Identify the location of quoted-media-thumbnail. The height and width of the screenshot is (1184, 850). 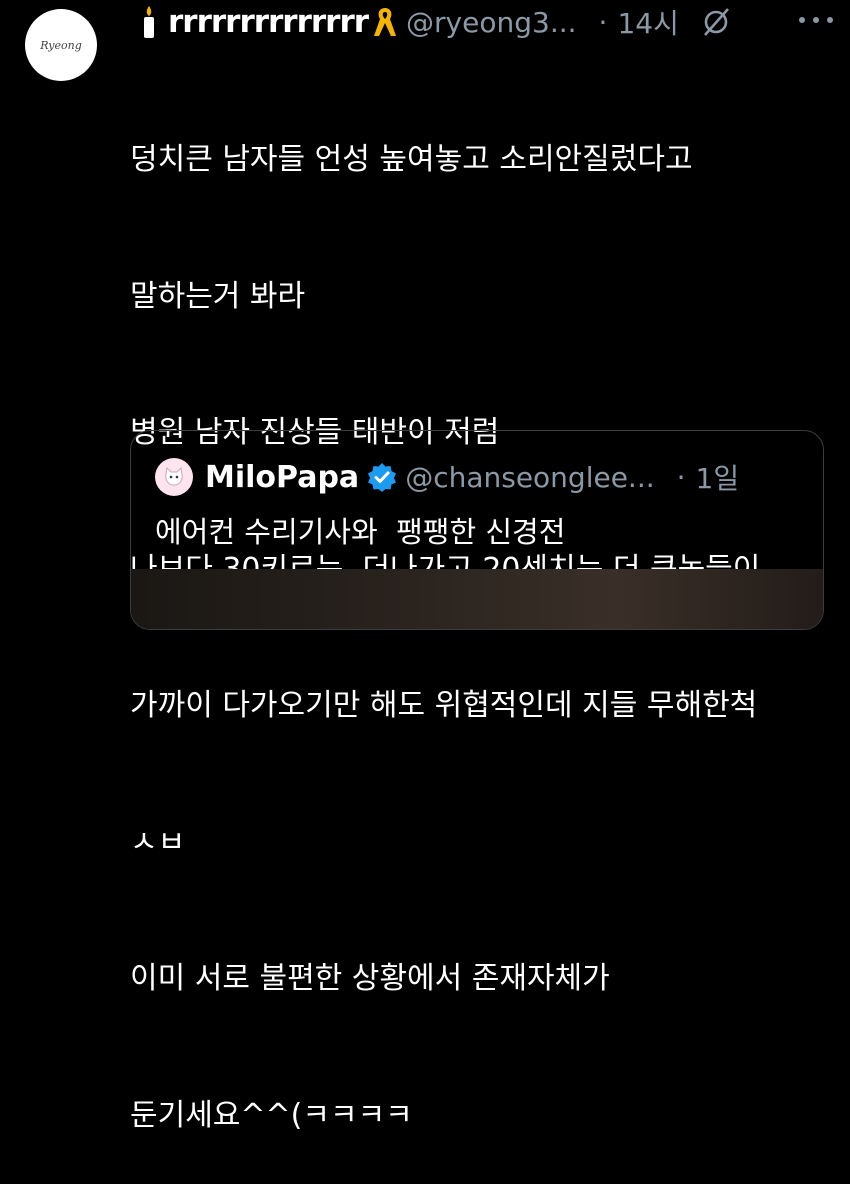
(477, 599).